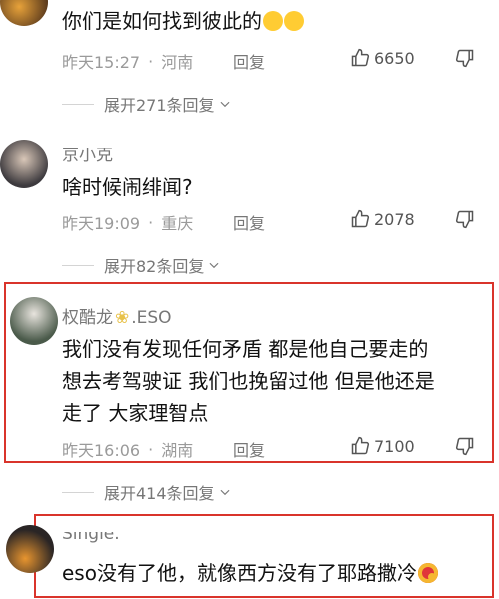 This screenshot has width=499, height=599. Describe the element at coordinates (382, 58) in the screenshot. I see `like-button: 6650` at that location.